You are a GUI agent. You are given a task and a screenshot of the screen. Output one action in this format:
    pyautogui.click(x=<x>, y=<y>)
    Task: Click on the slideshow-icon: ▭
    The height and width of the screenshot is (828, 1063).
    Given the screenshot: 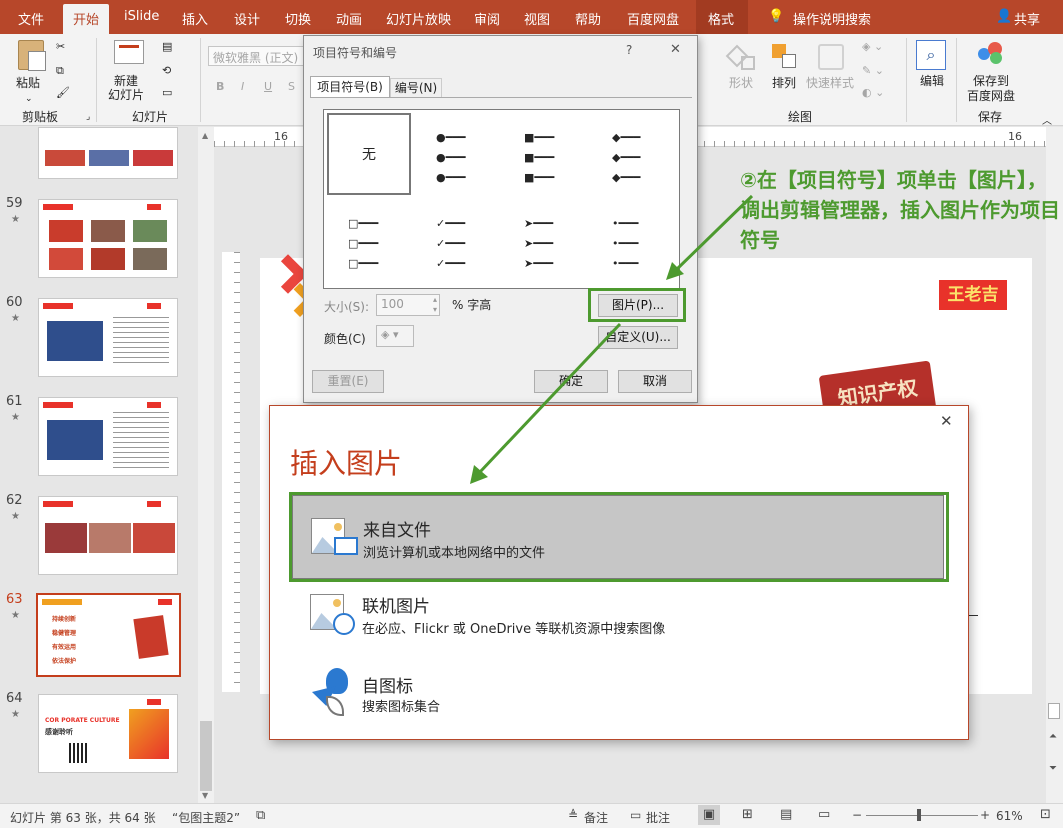 What is the action you would take?
    pyautogui.click(x=824, y=814)
    